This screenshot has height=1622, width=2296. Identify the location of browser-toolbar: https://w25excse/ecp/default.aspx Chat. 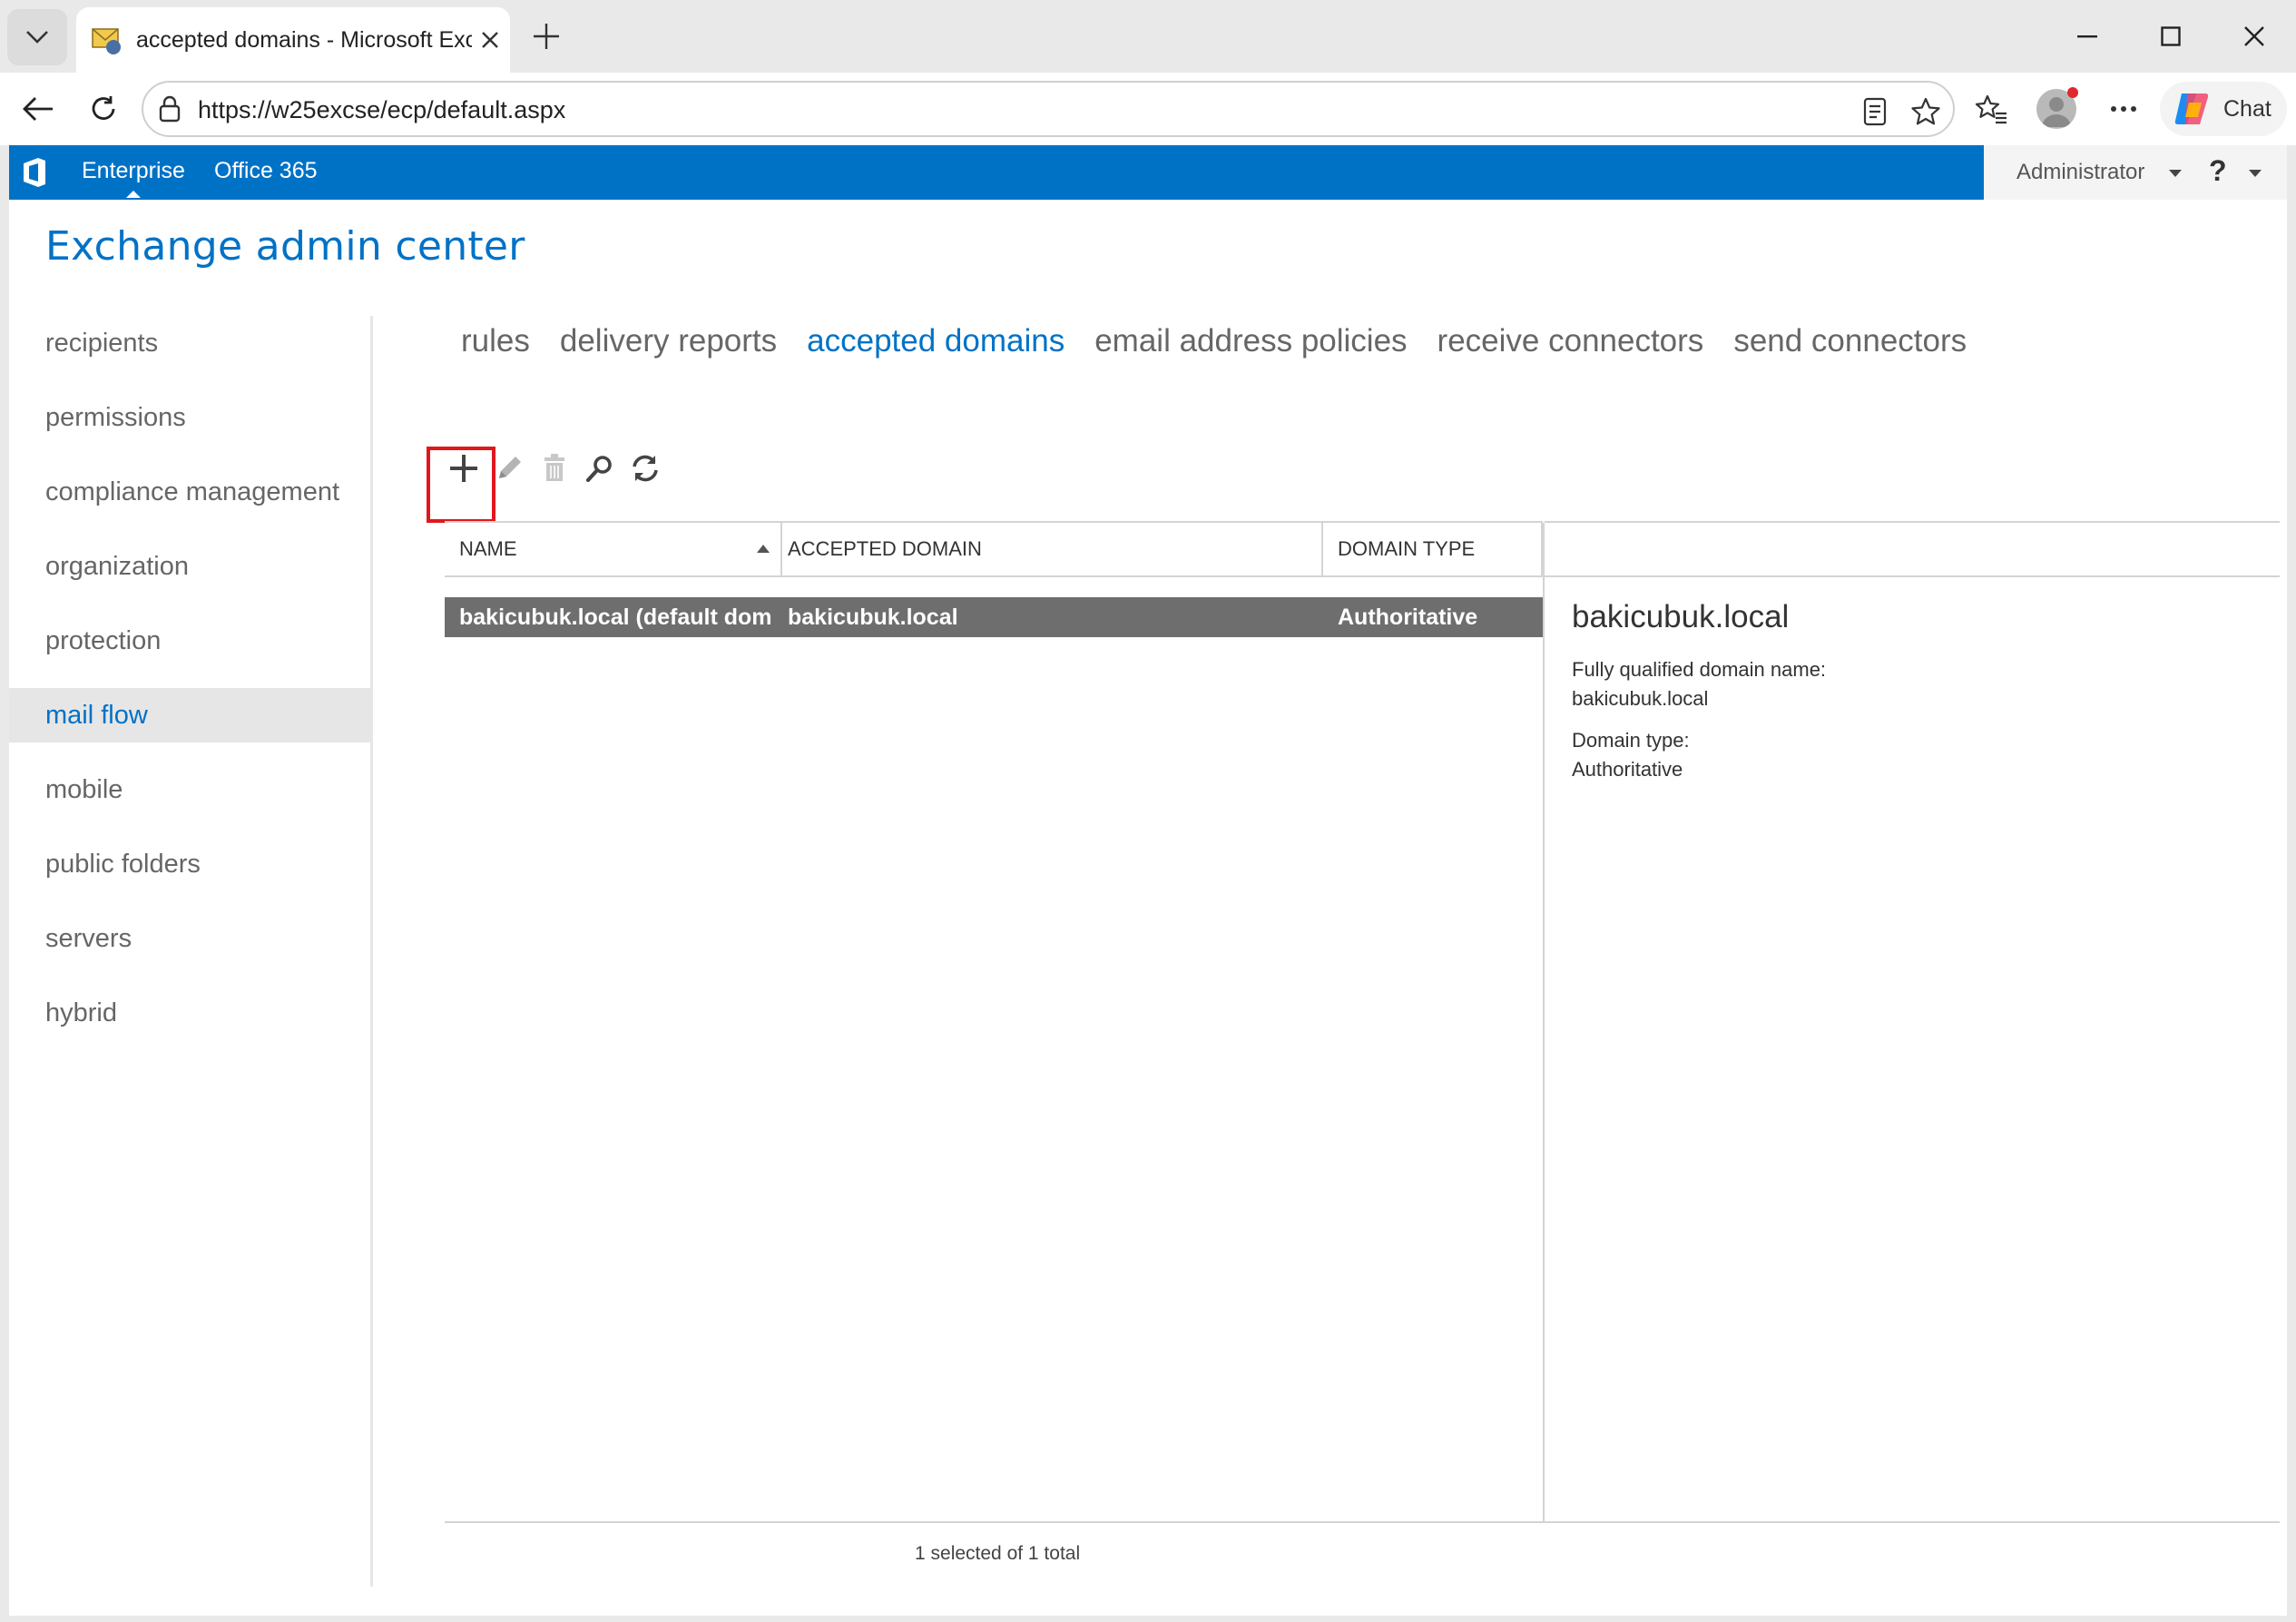
(1148, 109).